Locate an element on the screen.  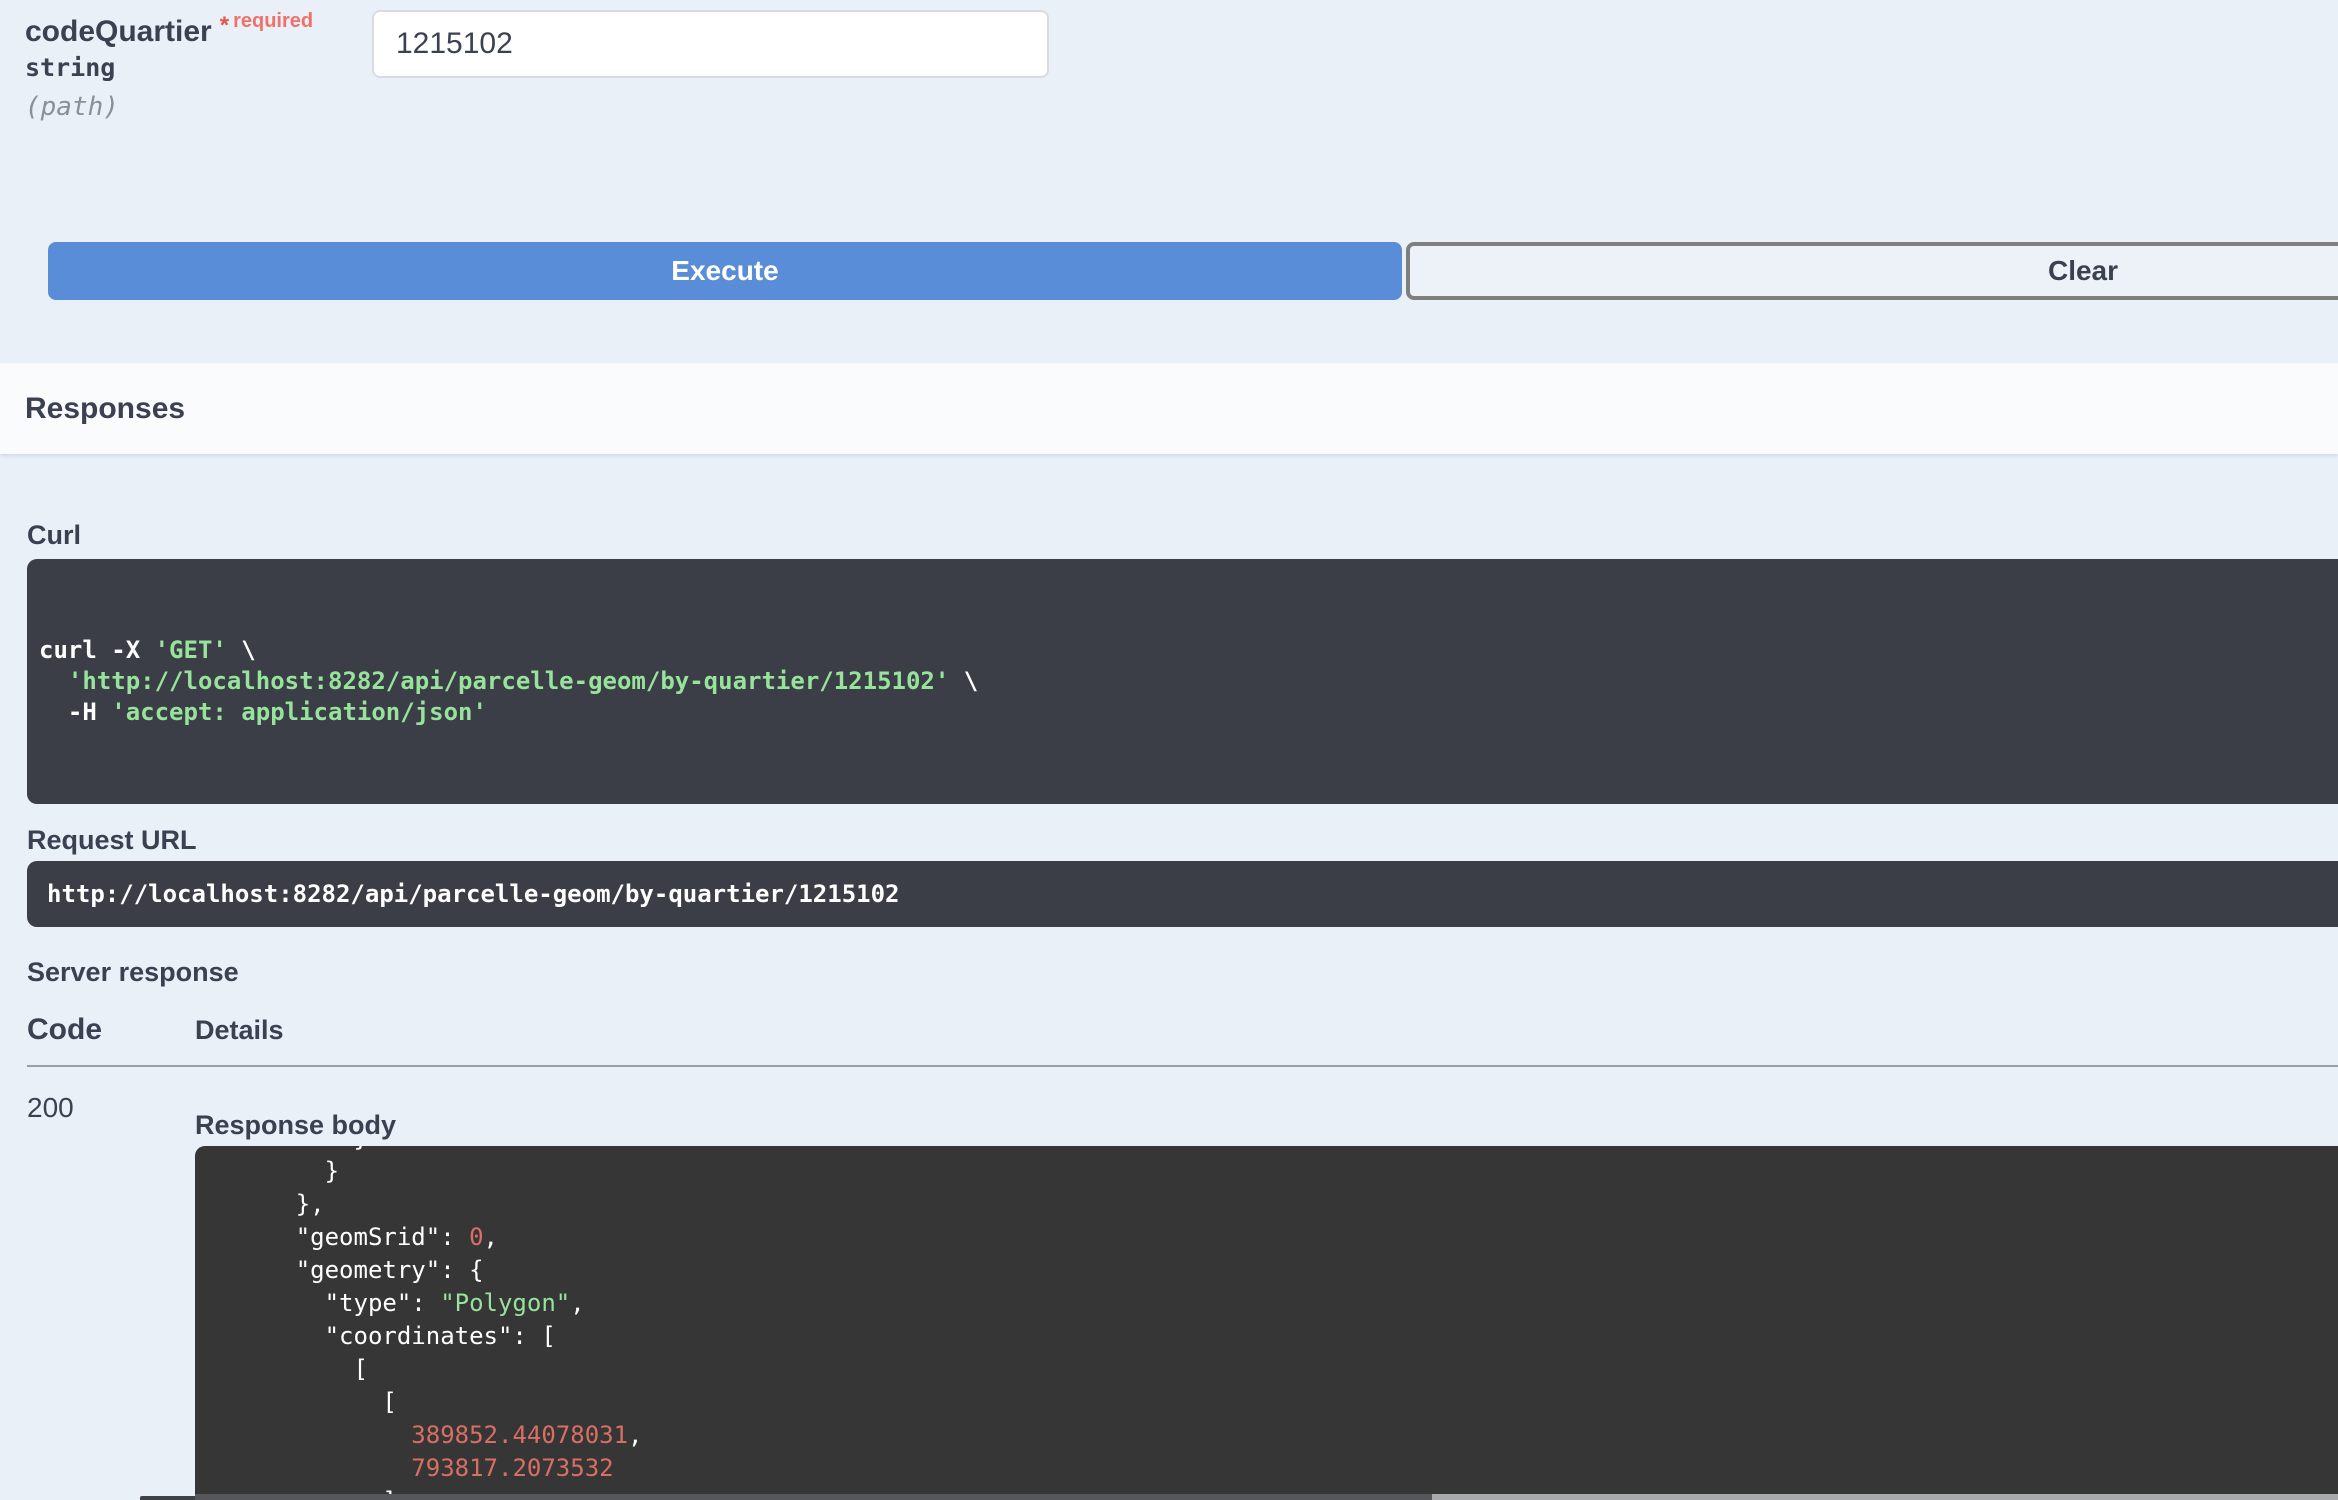
parameter-meta: codeQuartier * required string (path) is located at coordinates (198, 60).